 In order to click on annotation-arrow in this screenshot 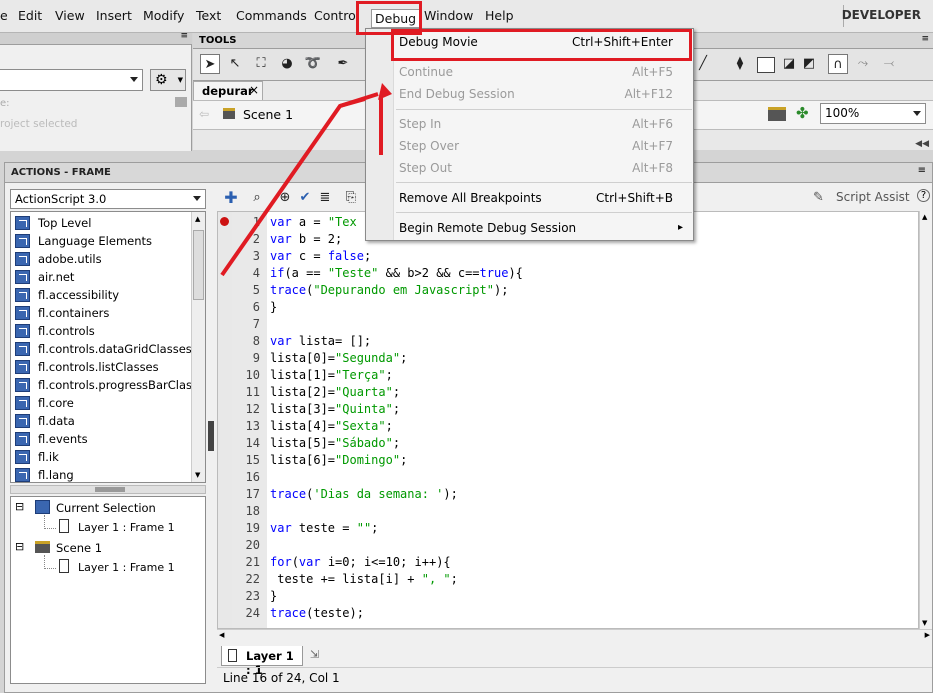, I will do `click(306, 180)`.